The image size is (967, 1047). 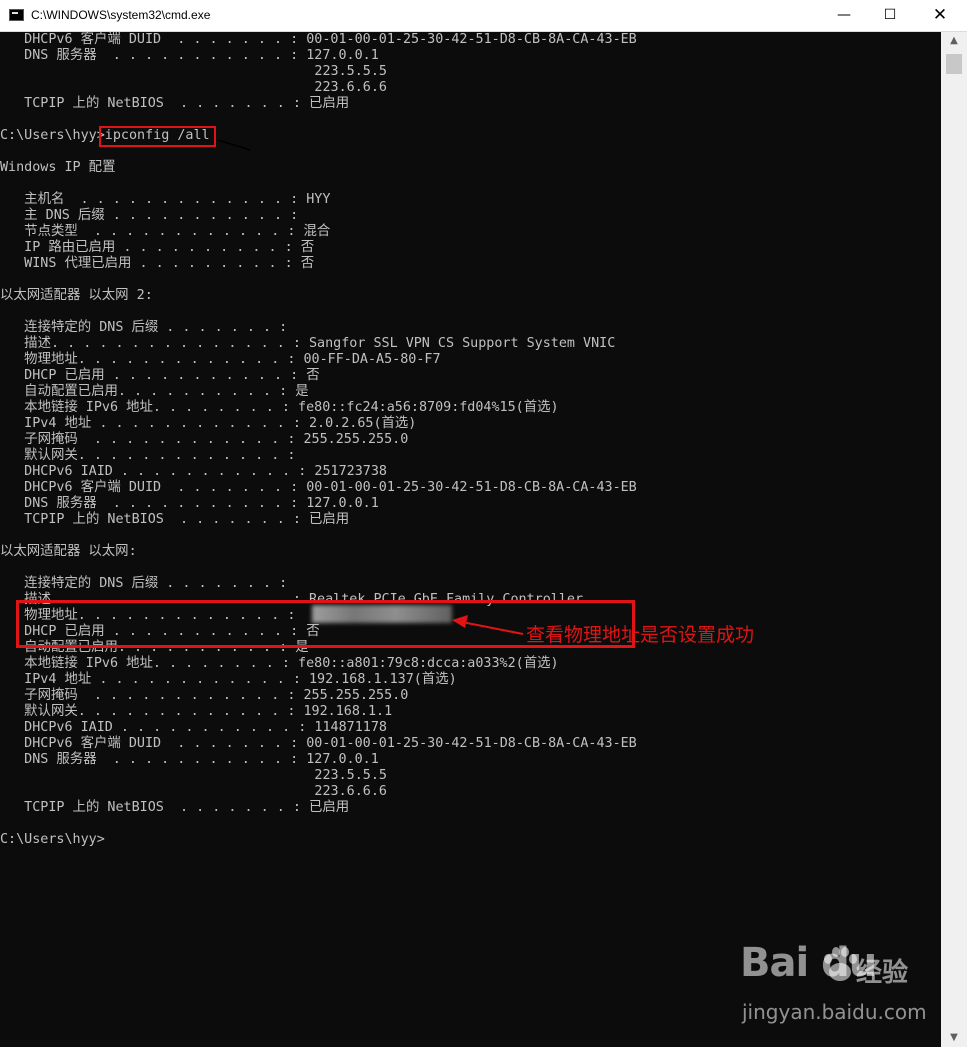 I want to click on close-button: ✕, so click(x=940, y=15).